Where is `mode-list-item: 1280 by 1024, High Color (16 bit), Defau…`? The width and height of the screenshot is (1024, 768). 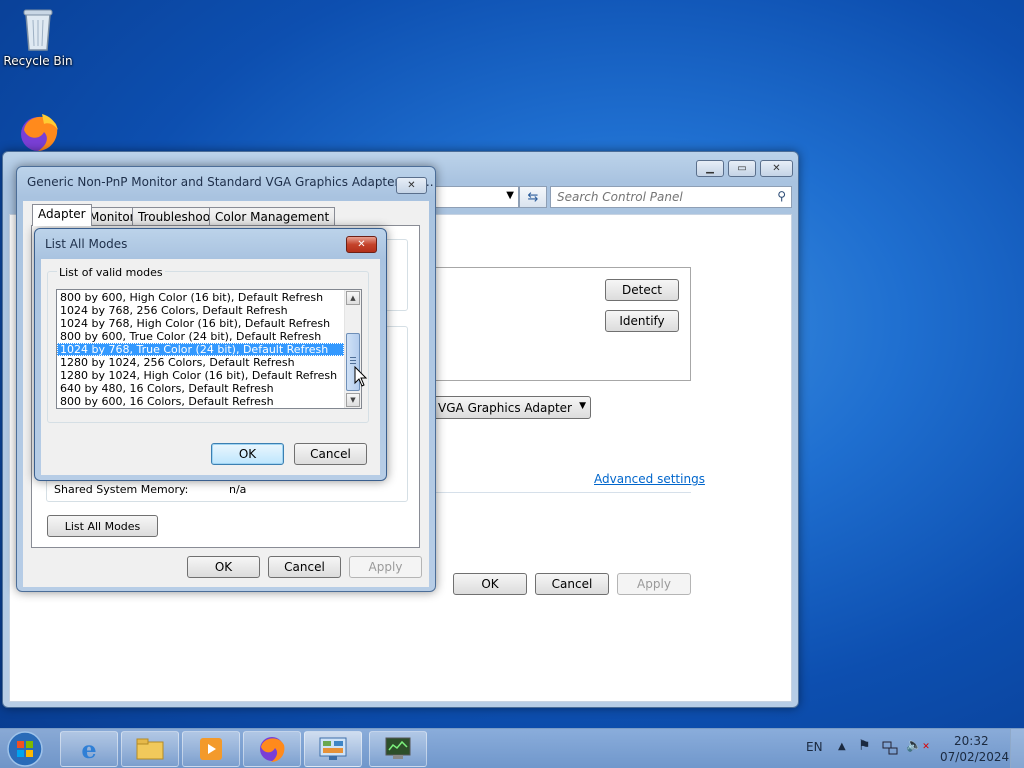 mode-list-item: 1280 by 1024, High Color (16 bit), Defau… is located at coordinates (200, 375).